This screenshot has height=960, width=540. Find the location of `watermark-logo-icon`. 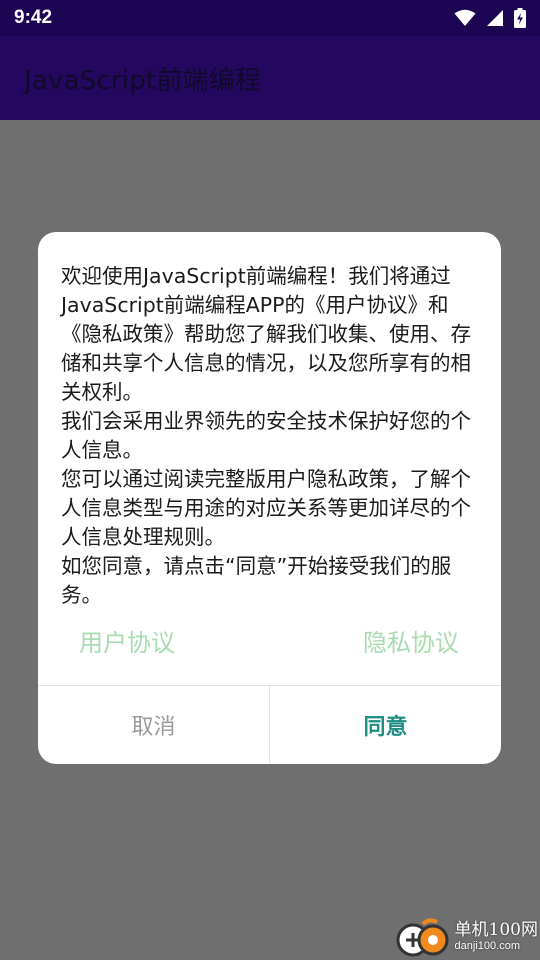

watermark-logo-icon is located at coordinates (422, 937).